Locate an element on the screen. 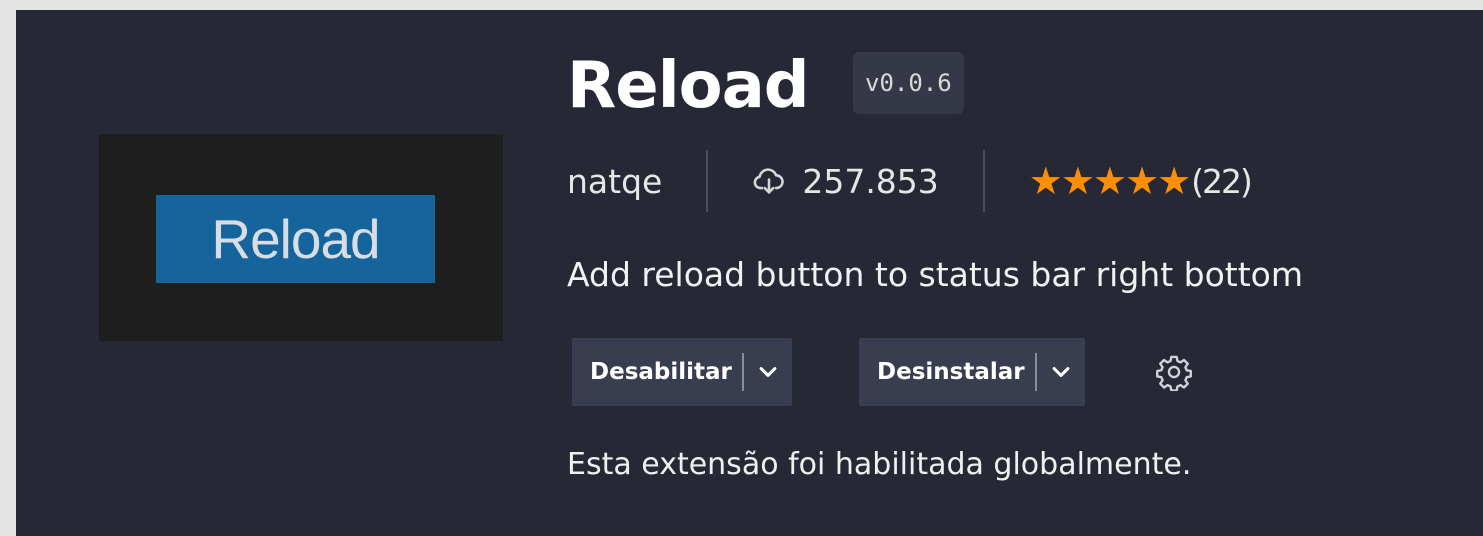 This screenshot has height=536, width=1483. disable-button-group: Desabilitar is located at coordinates (682, 372).